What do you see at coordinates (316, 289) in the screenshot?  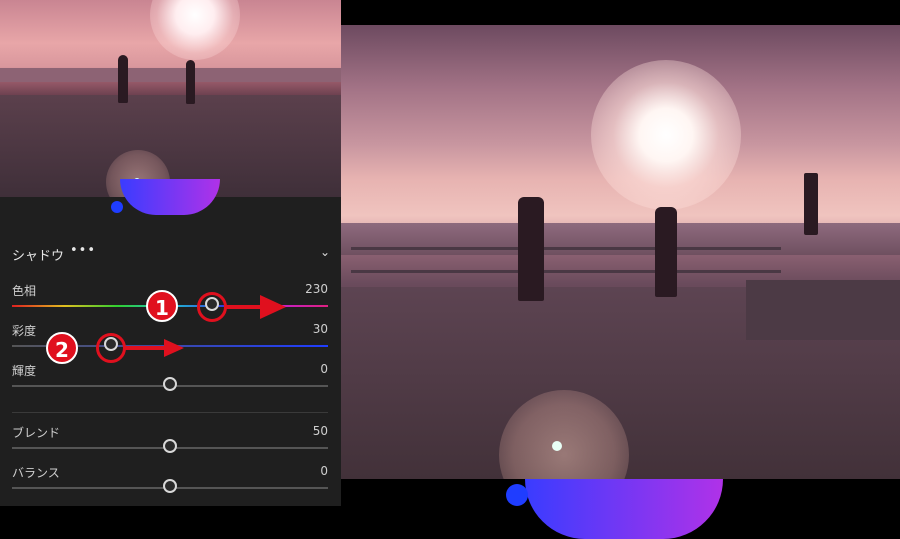 I see `hue-value: 230` at bounding box center [316, 289].